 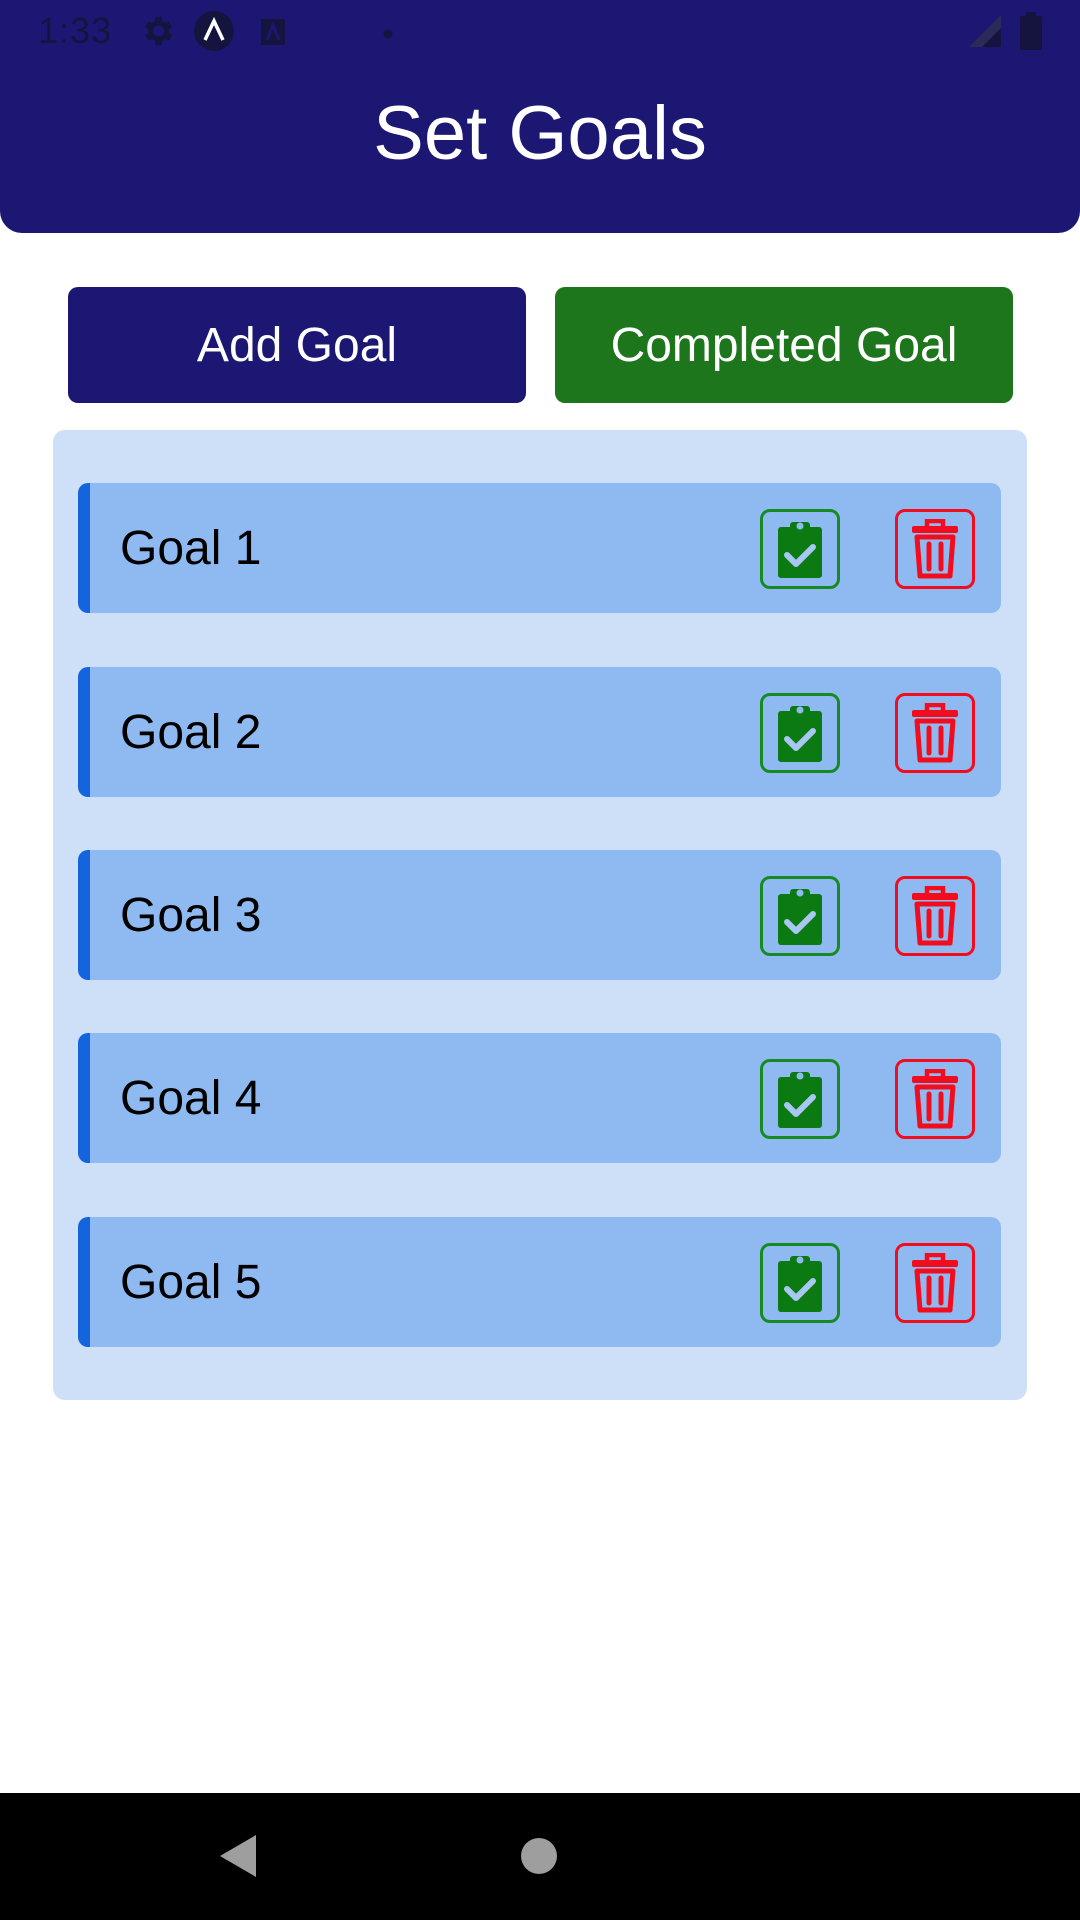 What do you see at coordinates (191, 548) in the screenshot?
I see `goal-label: Goal 1` at bounding box center [191, 548].